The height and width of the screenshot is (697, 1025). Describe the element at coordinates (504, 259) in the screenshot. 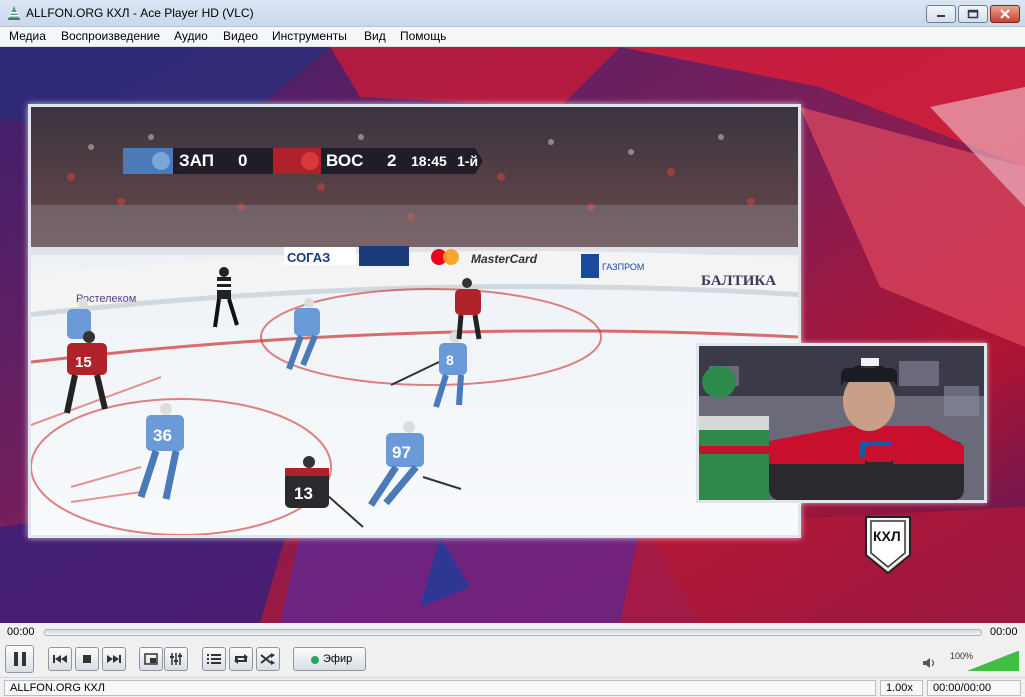

I see `board-mastercard: MasterCard` at that location.